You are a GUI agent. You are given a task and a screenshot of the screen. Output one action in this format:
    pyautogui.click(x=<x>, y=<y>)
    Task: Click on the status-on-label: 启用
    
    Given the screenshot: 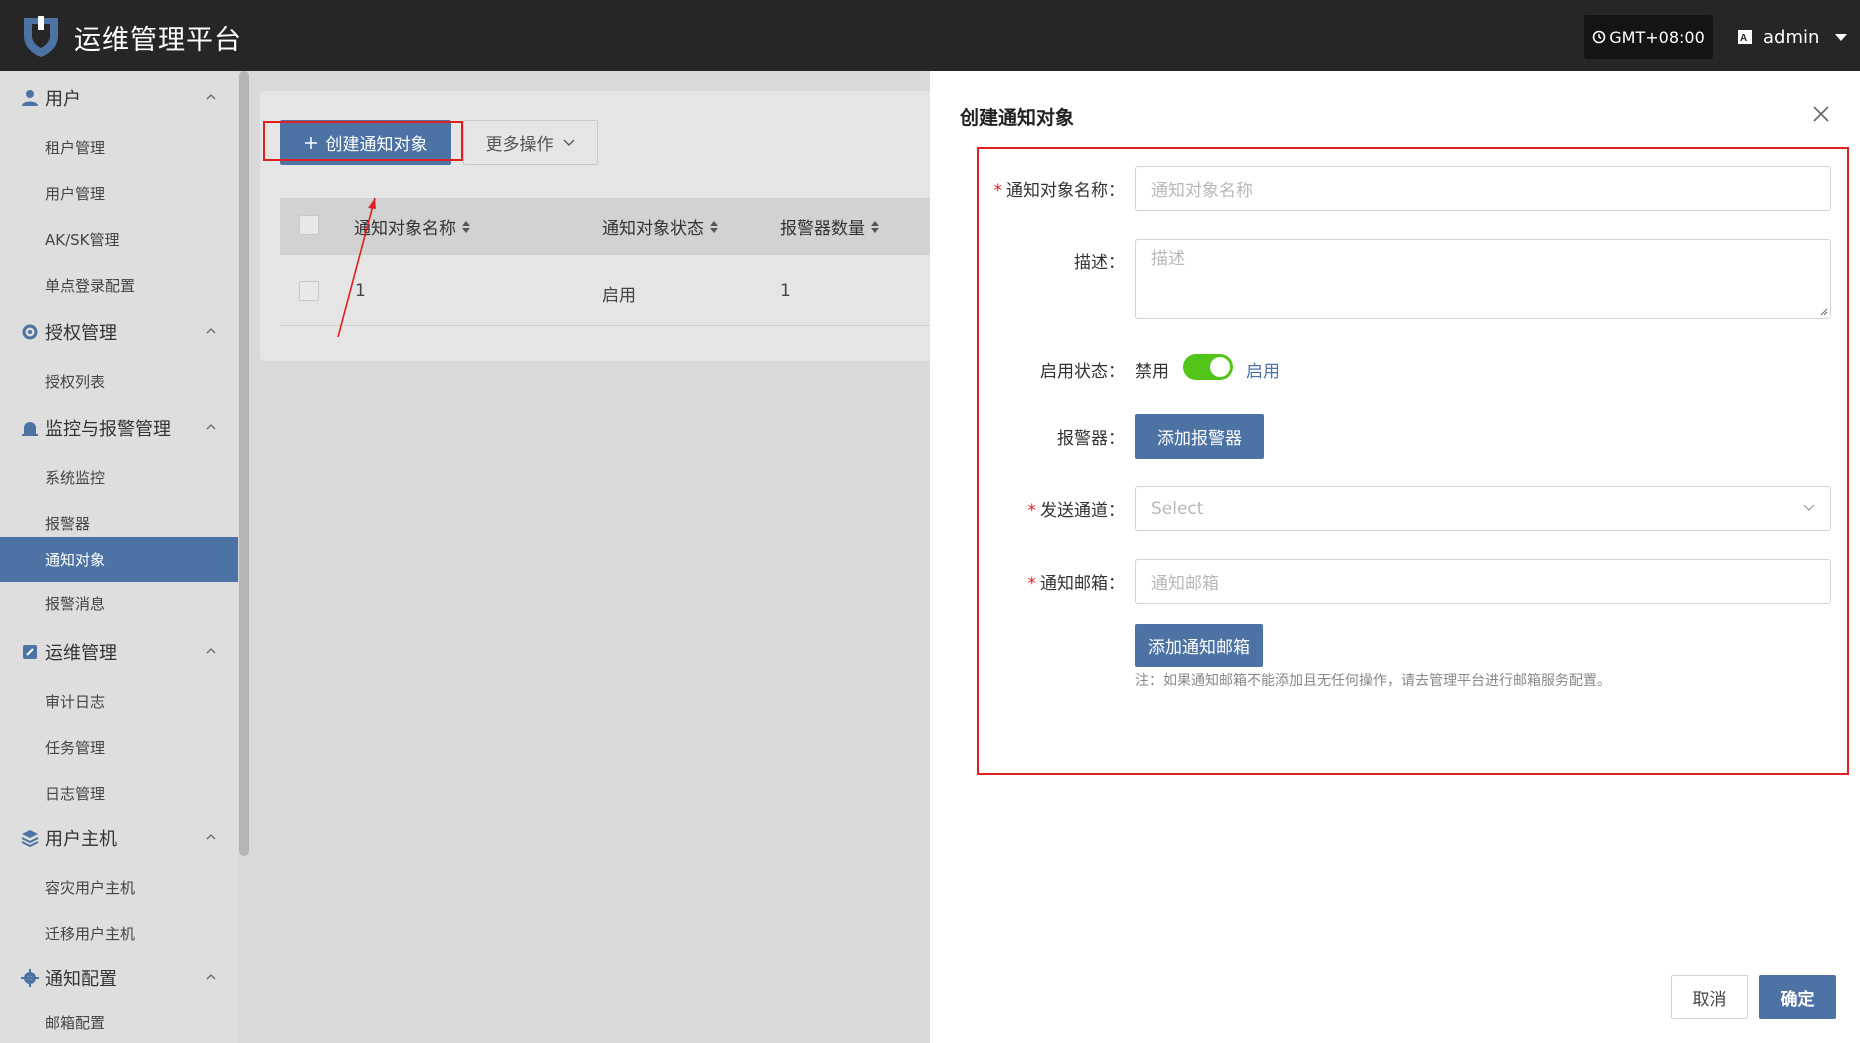 What is the action you would take?
    pyautogui.click(x=1263, y=372)
    